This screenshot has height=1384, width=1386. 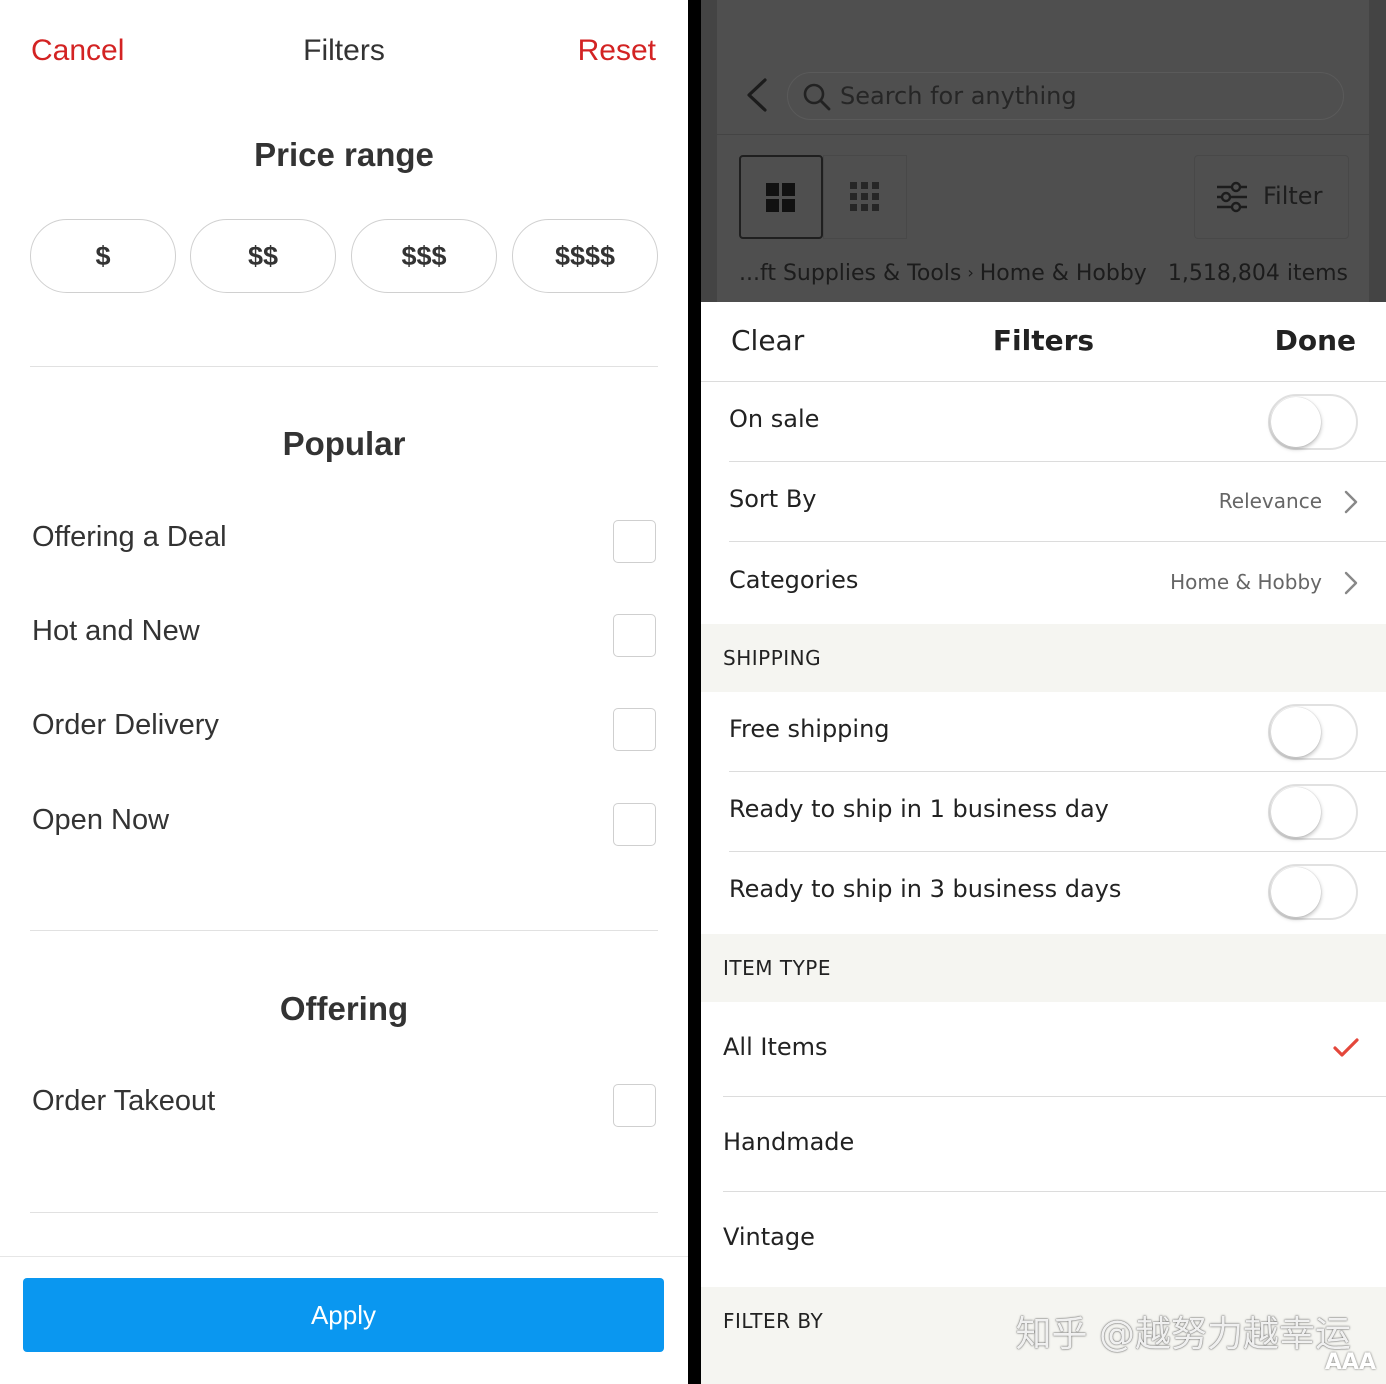 What do you see at coordinates (344, 541) in the screenshot?
I see `list-item: Offering a Deal` at bounding box center [344, 541].